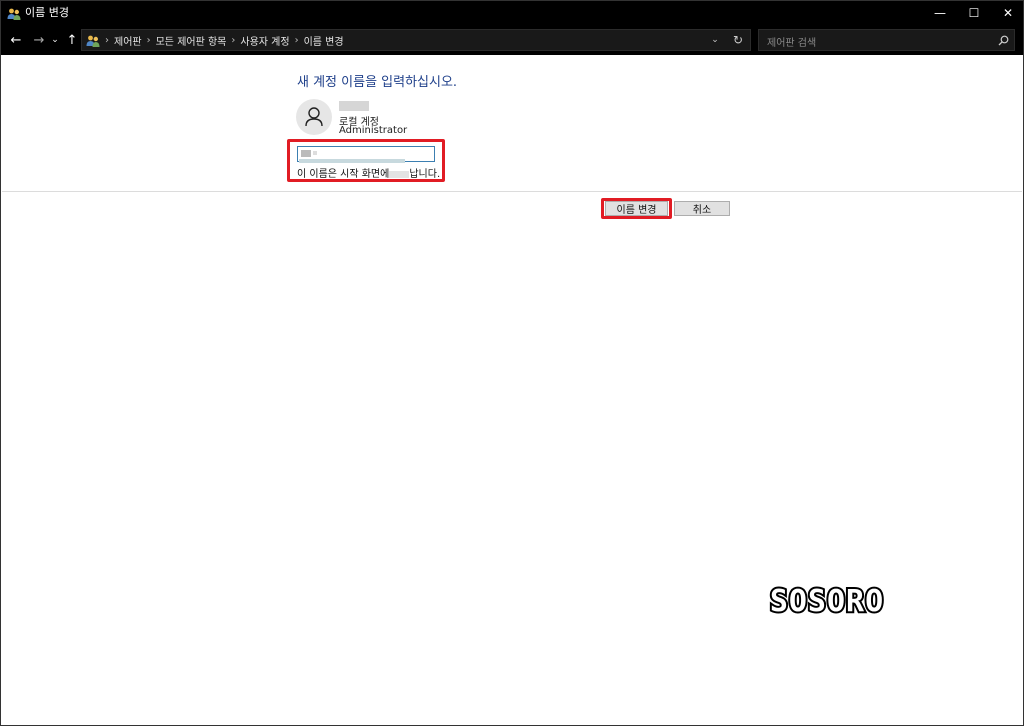  What do you see at coordinates (377, 82) in the screenshot?
I see `page-title: 새 계정 이름을 입력하십시오.` at bounding box center [377, 82].